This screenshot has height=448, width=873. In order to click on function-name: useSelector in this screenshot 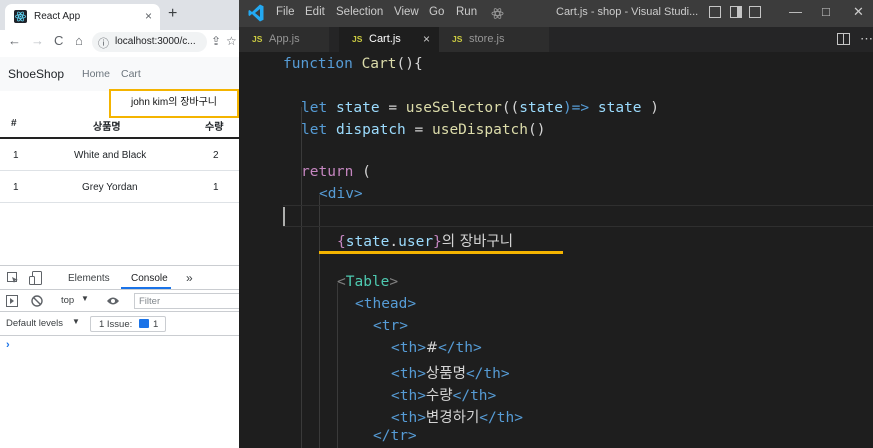, I will do `click(453, 108)`.